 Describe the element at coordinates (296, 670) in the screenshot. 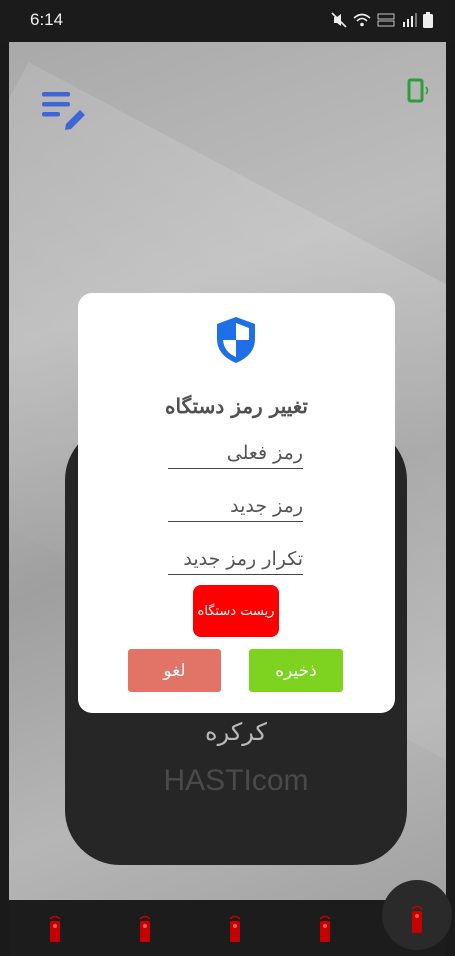

I see `save-button: ذخیره` at that location.